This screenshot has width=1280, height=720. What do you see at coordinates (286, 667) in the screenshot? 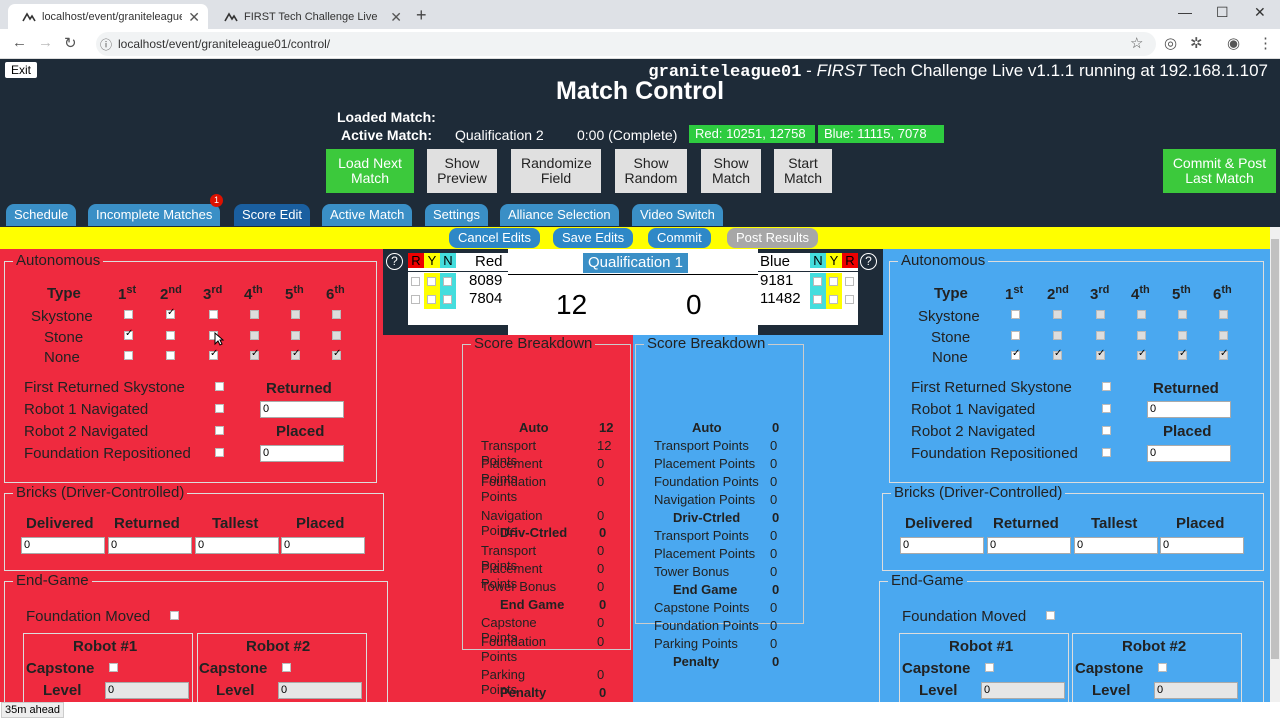
I see `red-robot2-capstone-checkbox` at bounding box center [286, 667].